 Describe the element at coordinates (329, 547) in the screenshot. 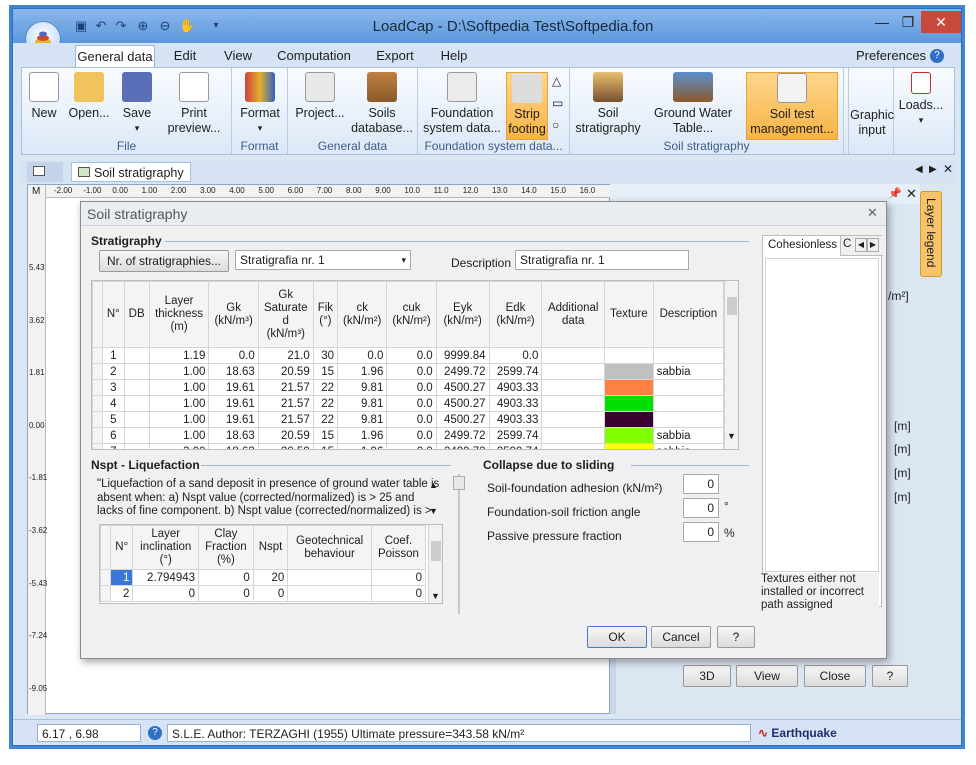

I see `column-header: Geotechnical behaviour` at that location.